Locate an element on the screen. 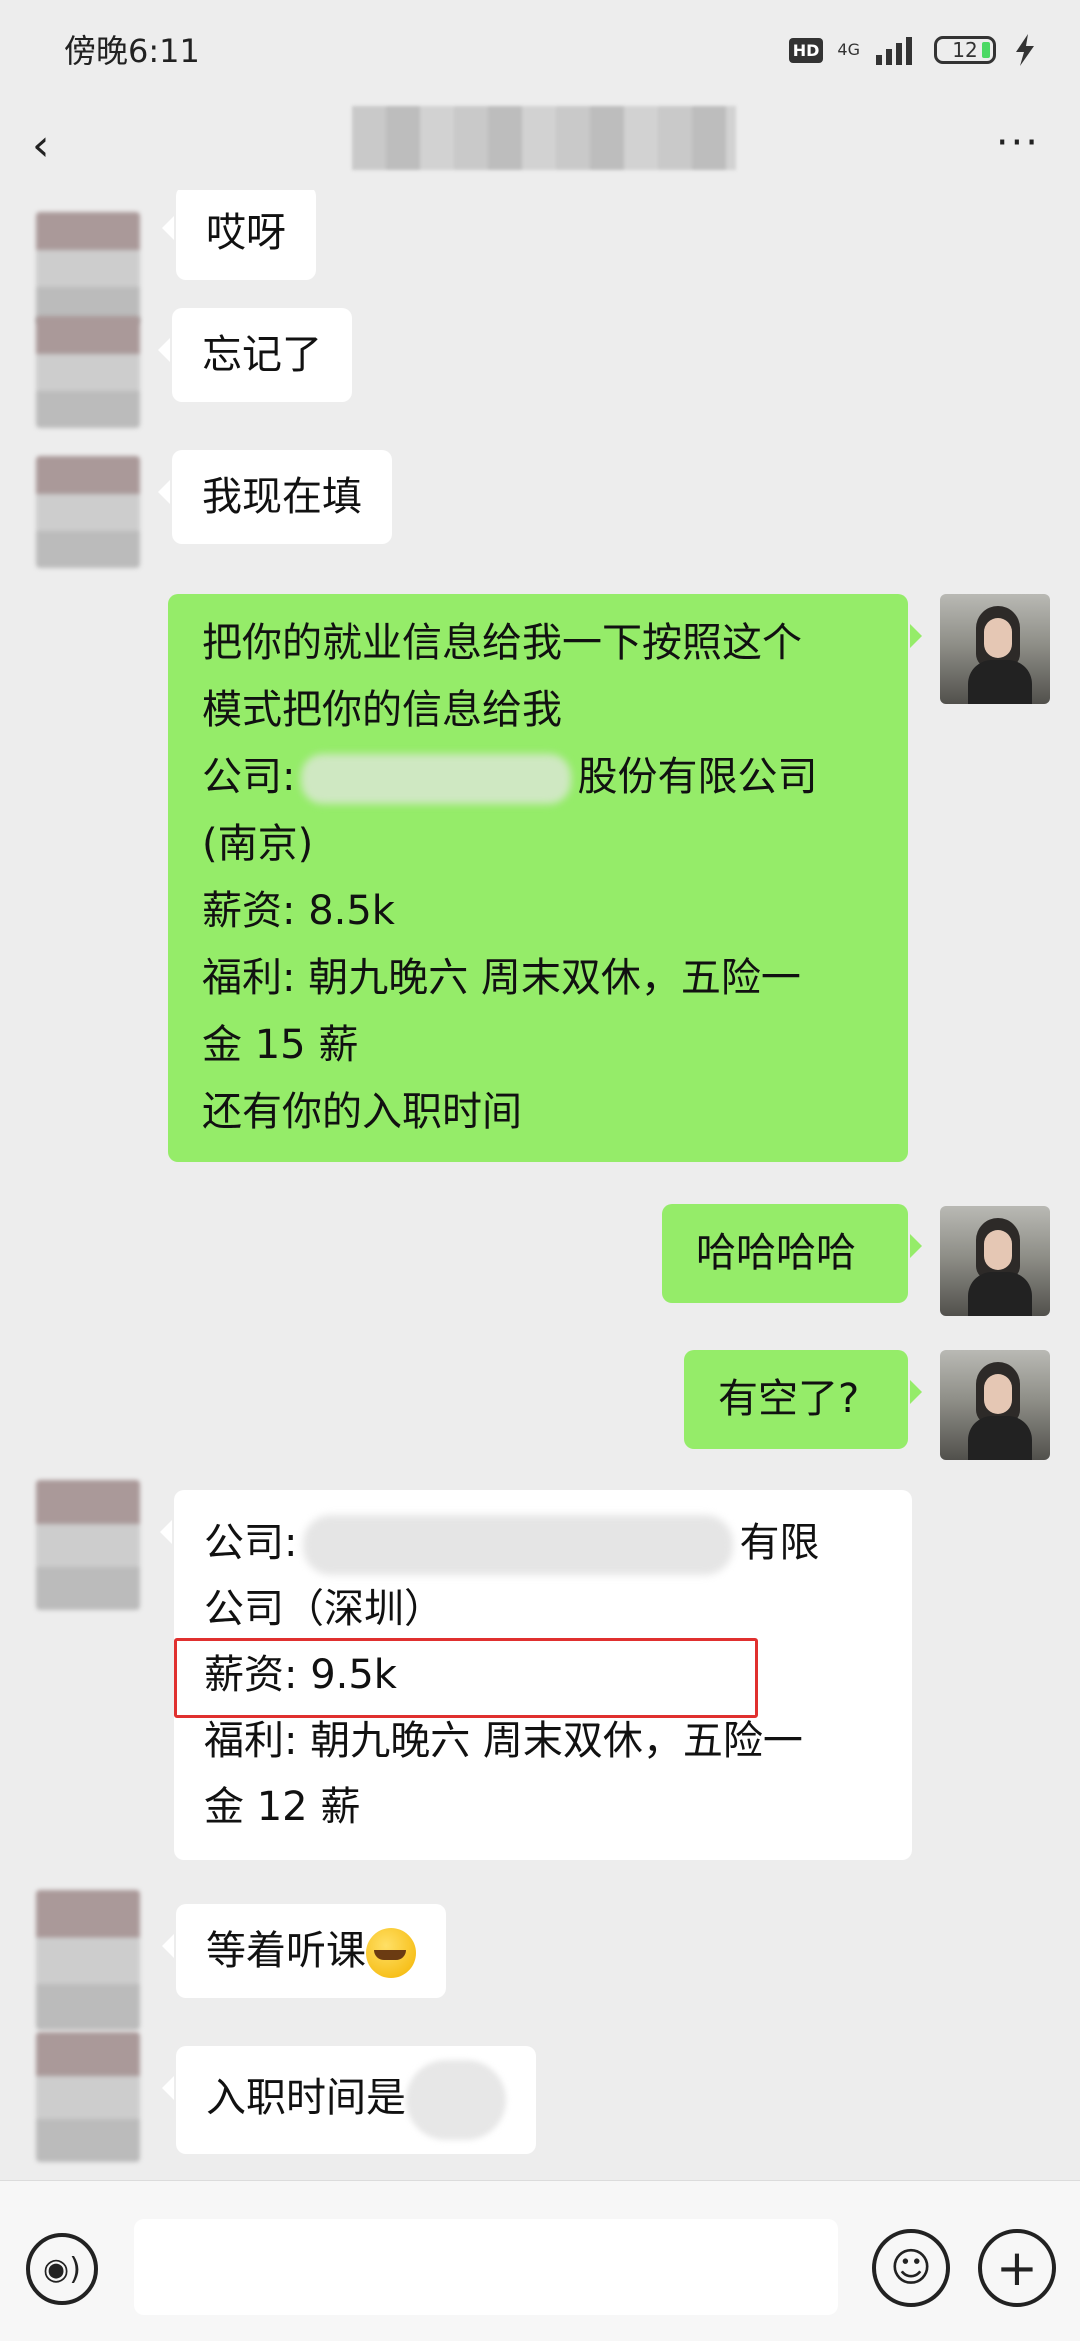  input-bar: ◉) ☺ + is located at coordinates (540, 2260).